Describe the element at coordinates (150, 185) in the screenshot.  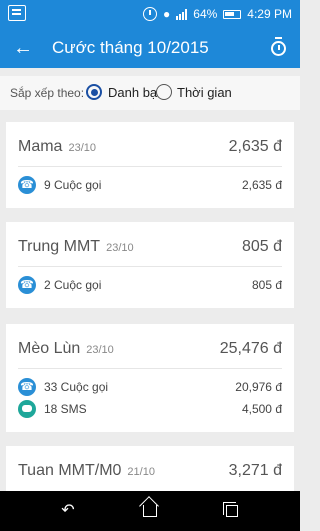
I see `usage-line: 9 Cuộc gọi 2,635 đ` at that location.